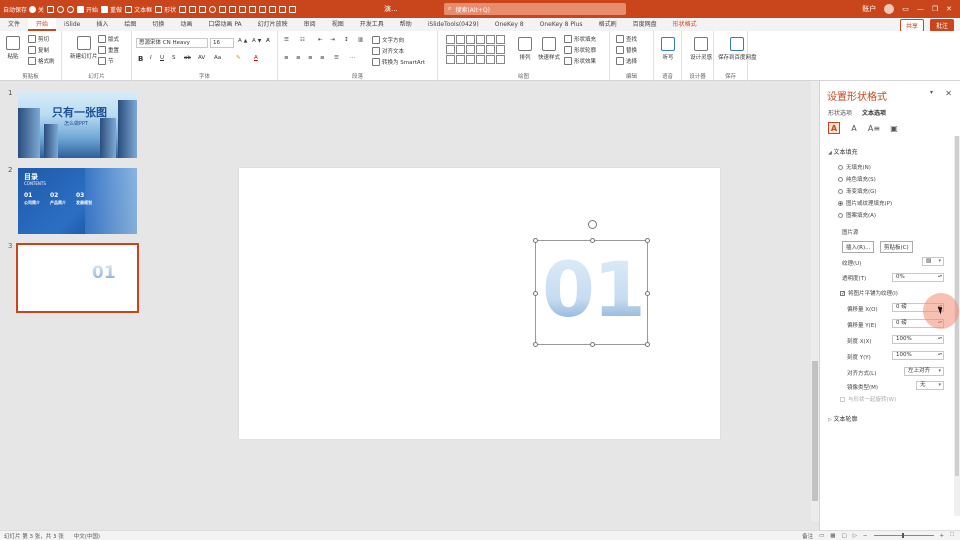  Describe the element at coordinates (924, 371) in the screenshot. I see `alignment-dropdown: 左上对齐` at that location.